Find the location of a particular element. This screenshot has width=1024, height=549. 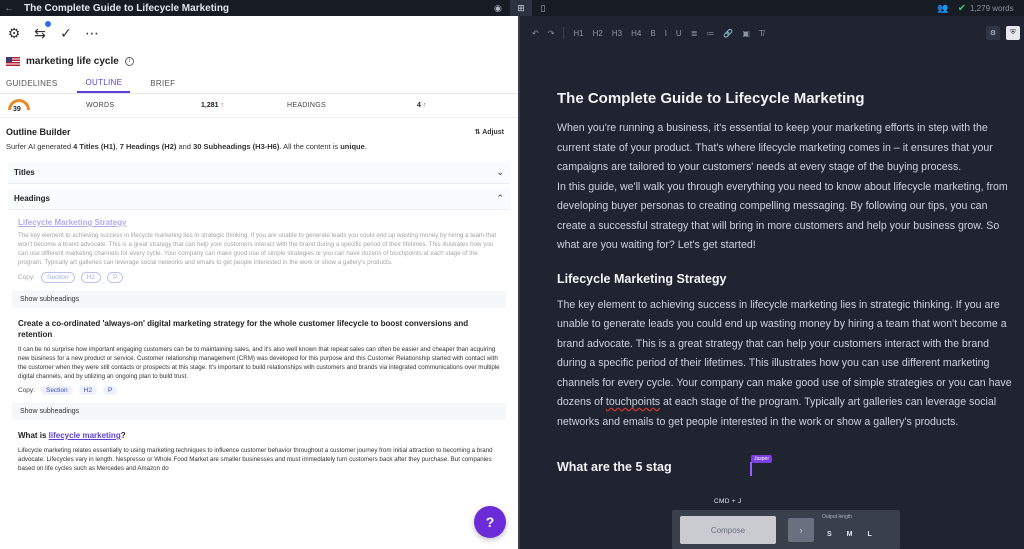

info-icon: i is located at coordinates (129, 61).